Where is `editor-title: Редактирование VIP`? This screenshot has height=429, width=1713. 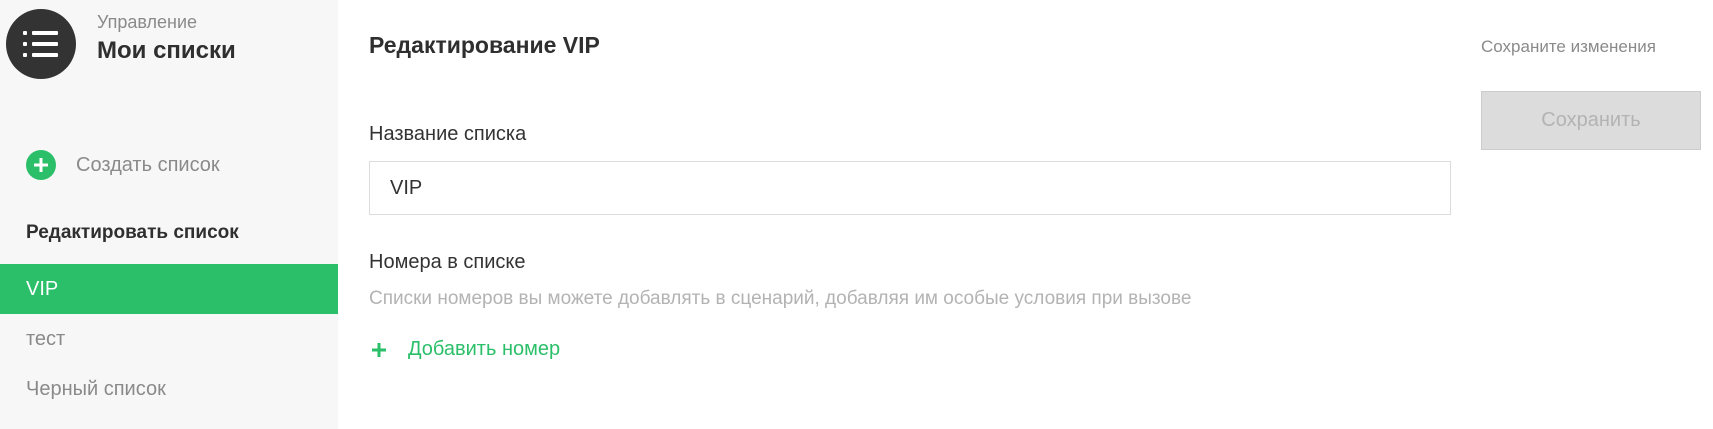
editor-title: Редактирование VIP is located at coordinates (484, 45).